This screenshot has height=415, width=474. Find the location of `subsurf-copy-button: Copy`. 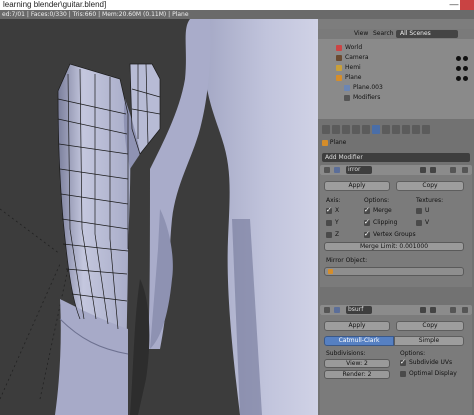

subsurf-copy-button: Copy is located at coordinates (430, 326).